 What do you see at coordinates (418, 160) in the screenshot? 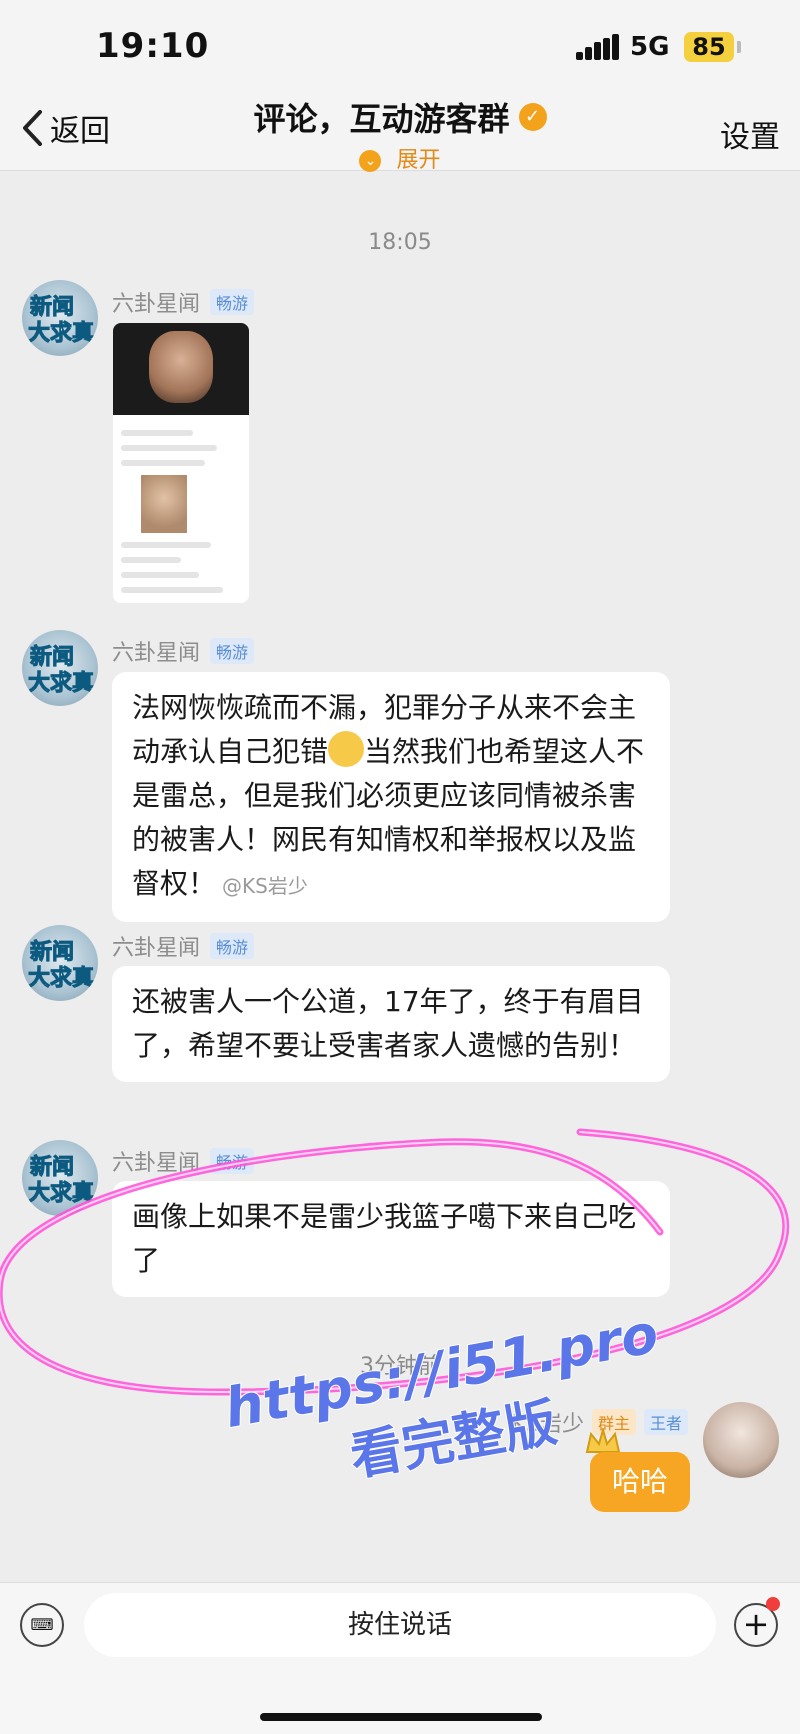
I see `expand-label: 展开` at bounding box center [418, 160].